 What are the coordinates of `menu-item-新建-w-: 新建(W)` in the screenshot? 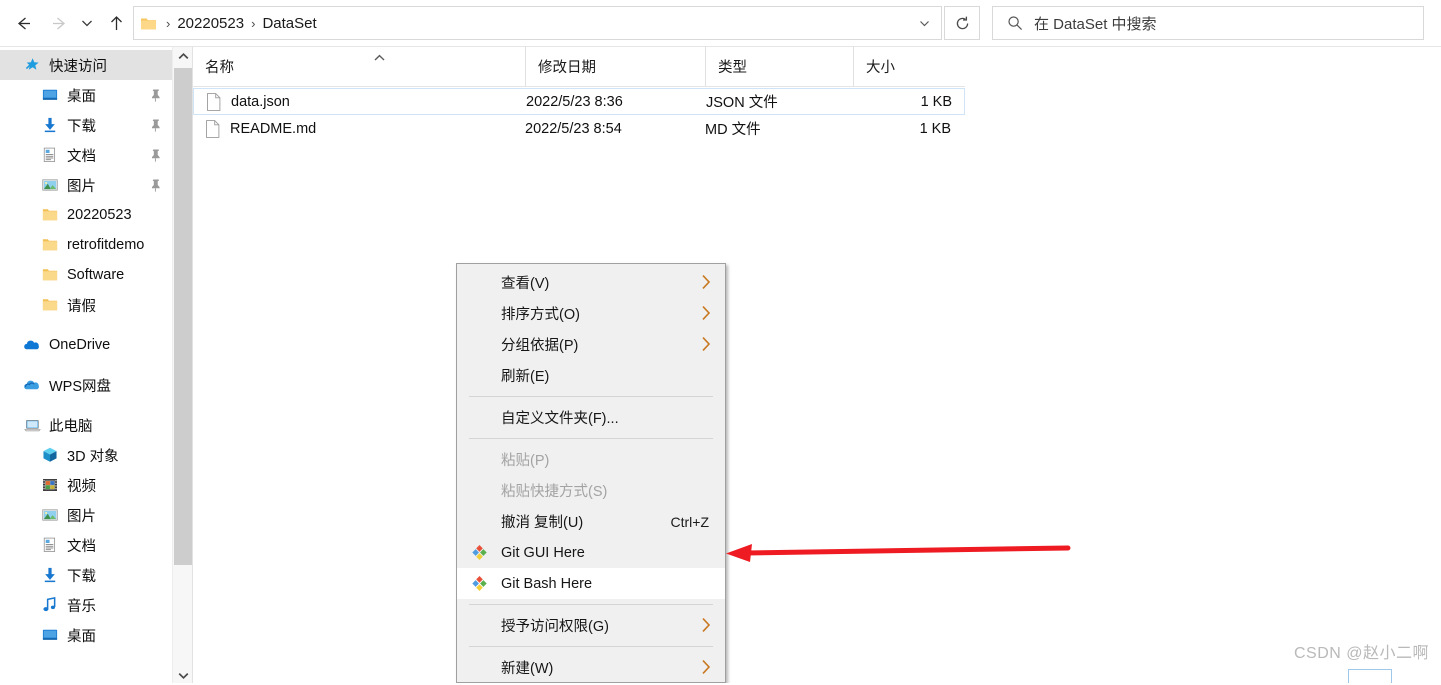 It's located at (591, 667).